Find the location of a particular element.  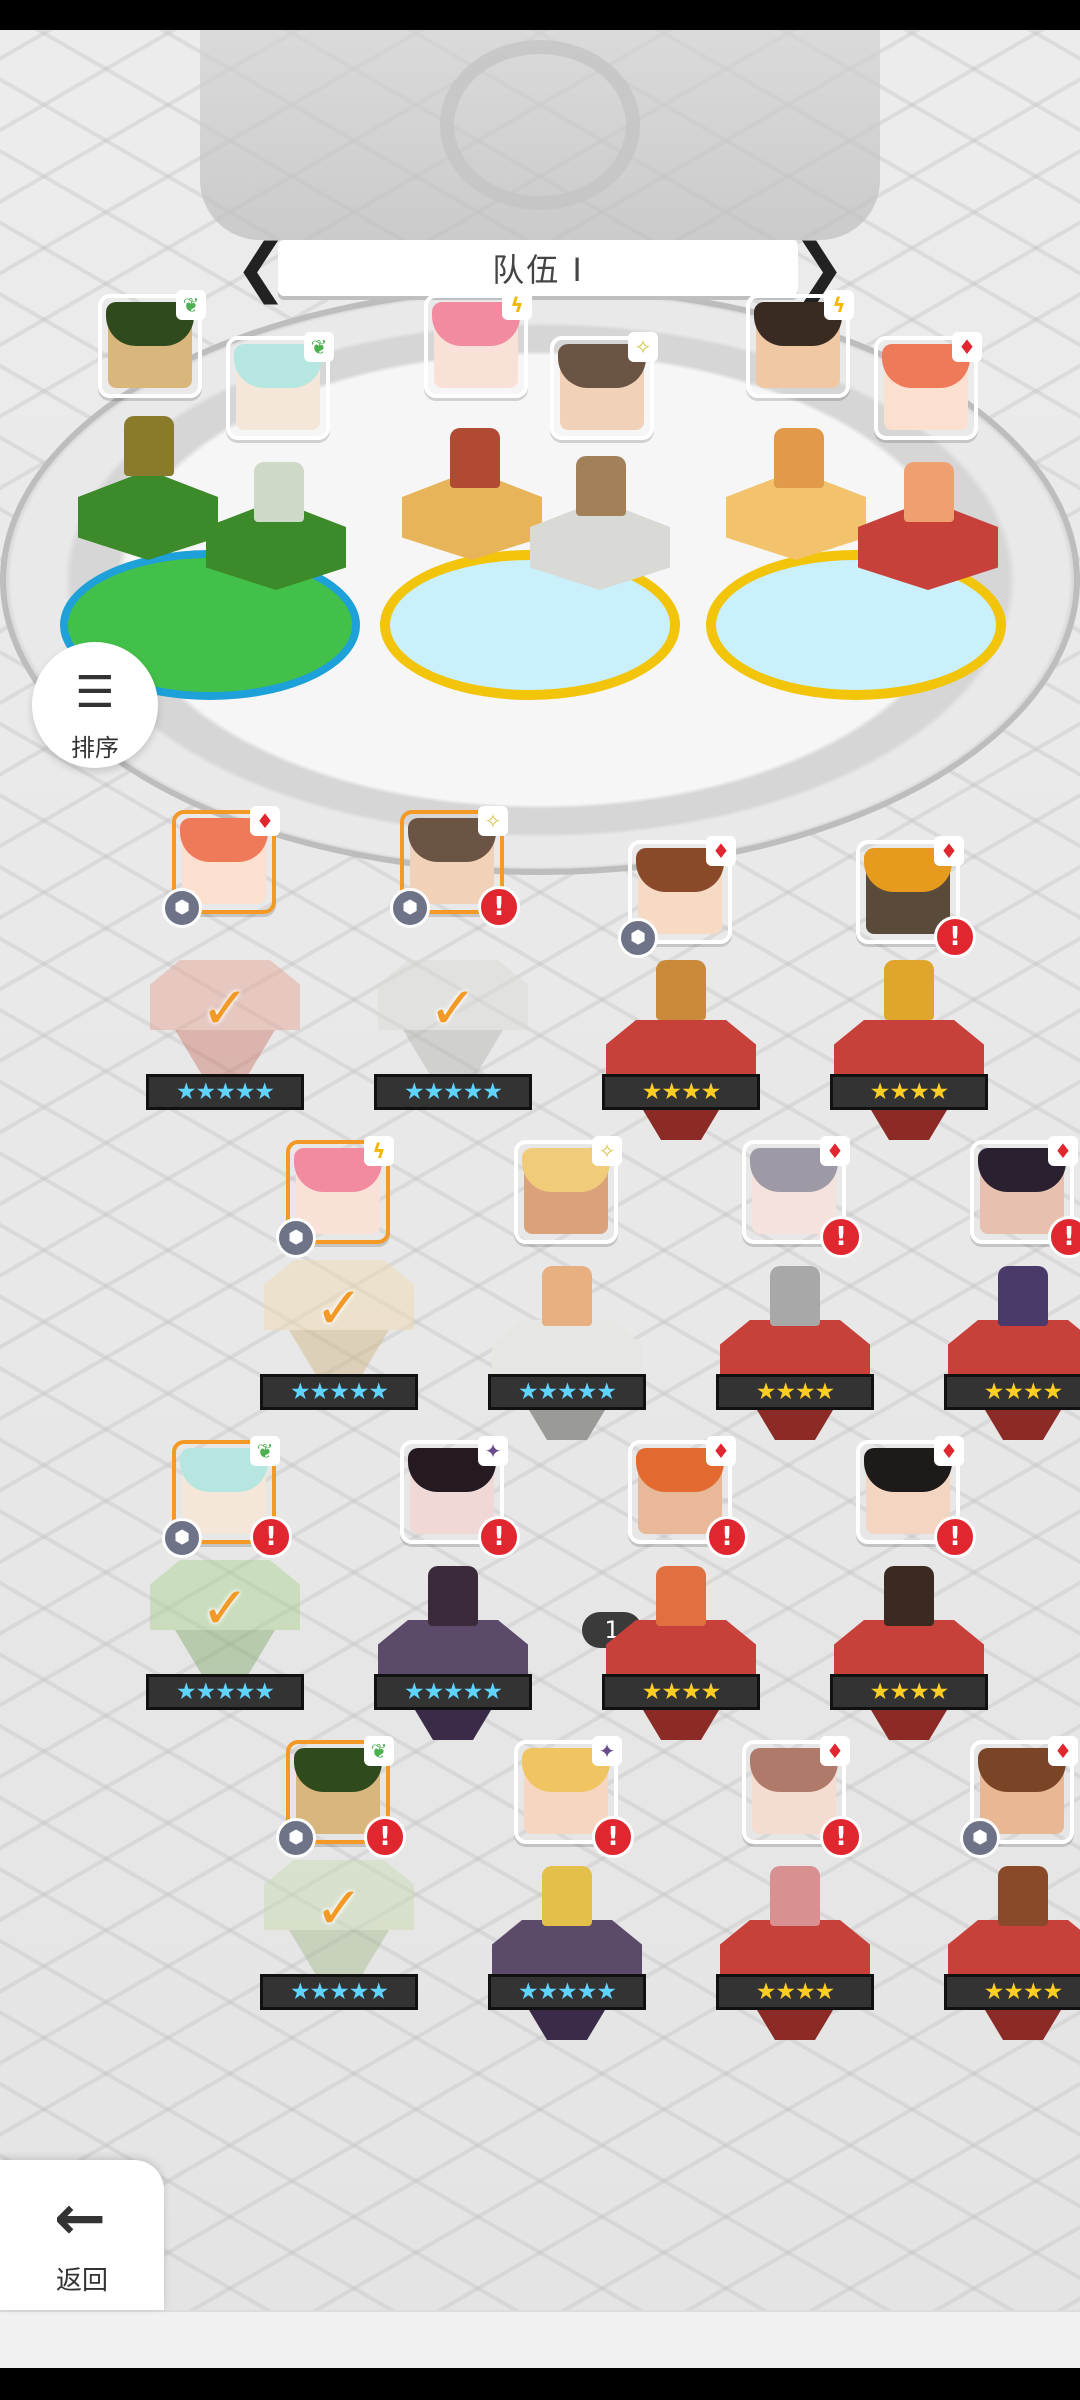

formation-hero-portrait: ♦ is located at coordinates (928, 386).